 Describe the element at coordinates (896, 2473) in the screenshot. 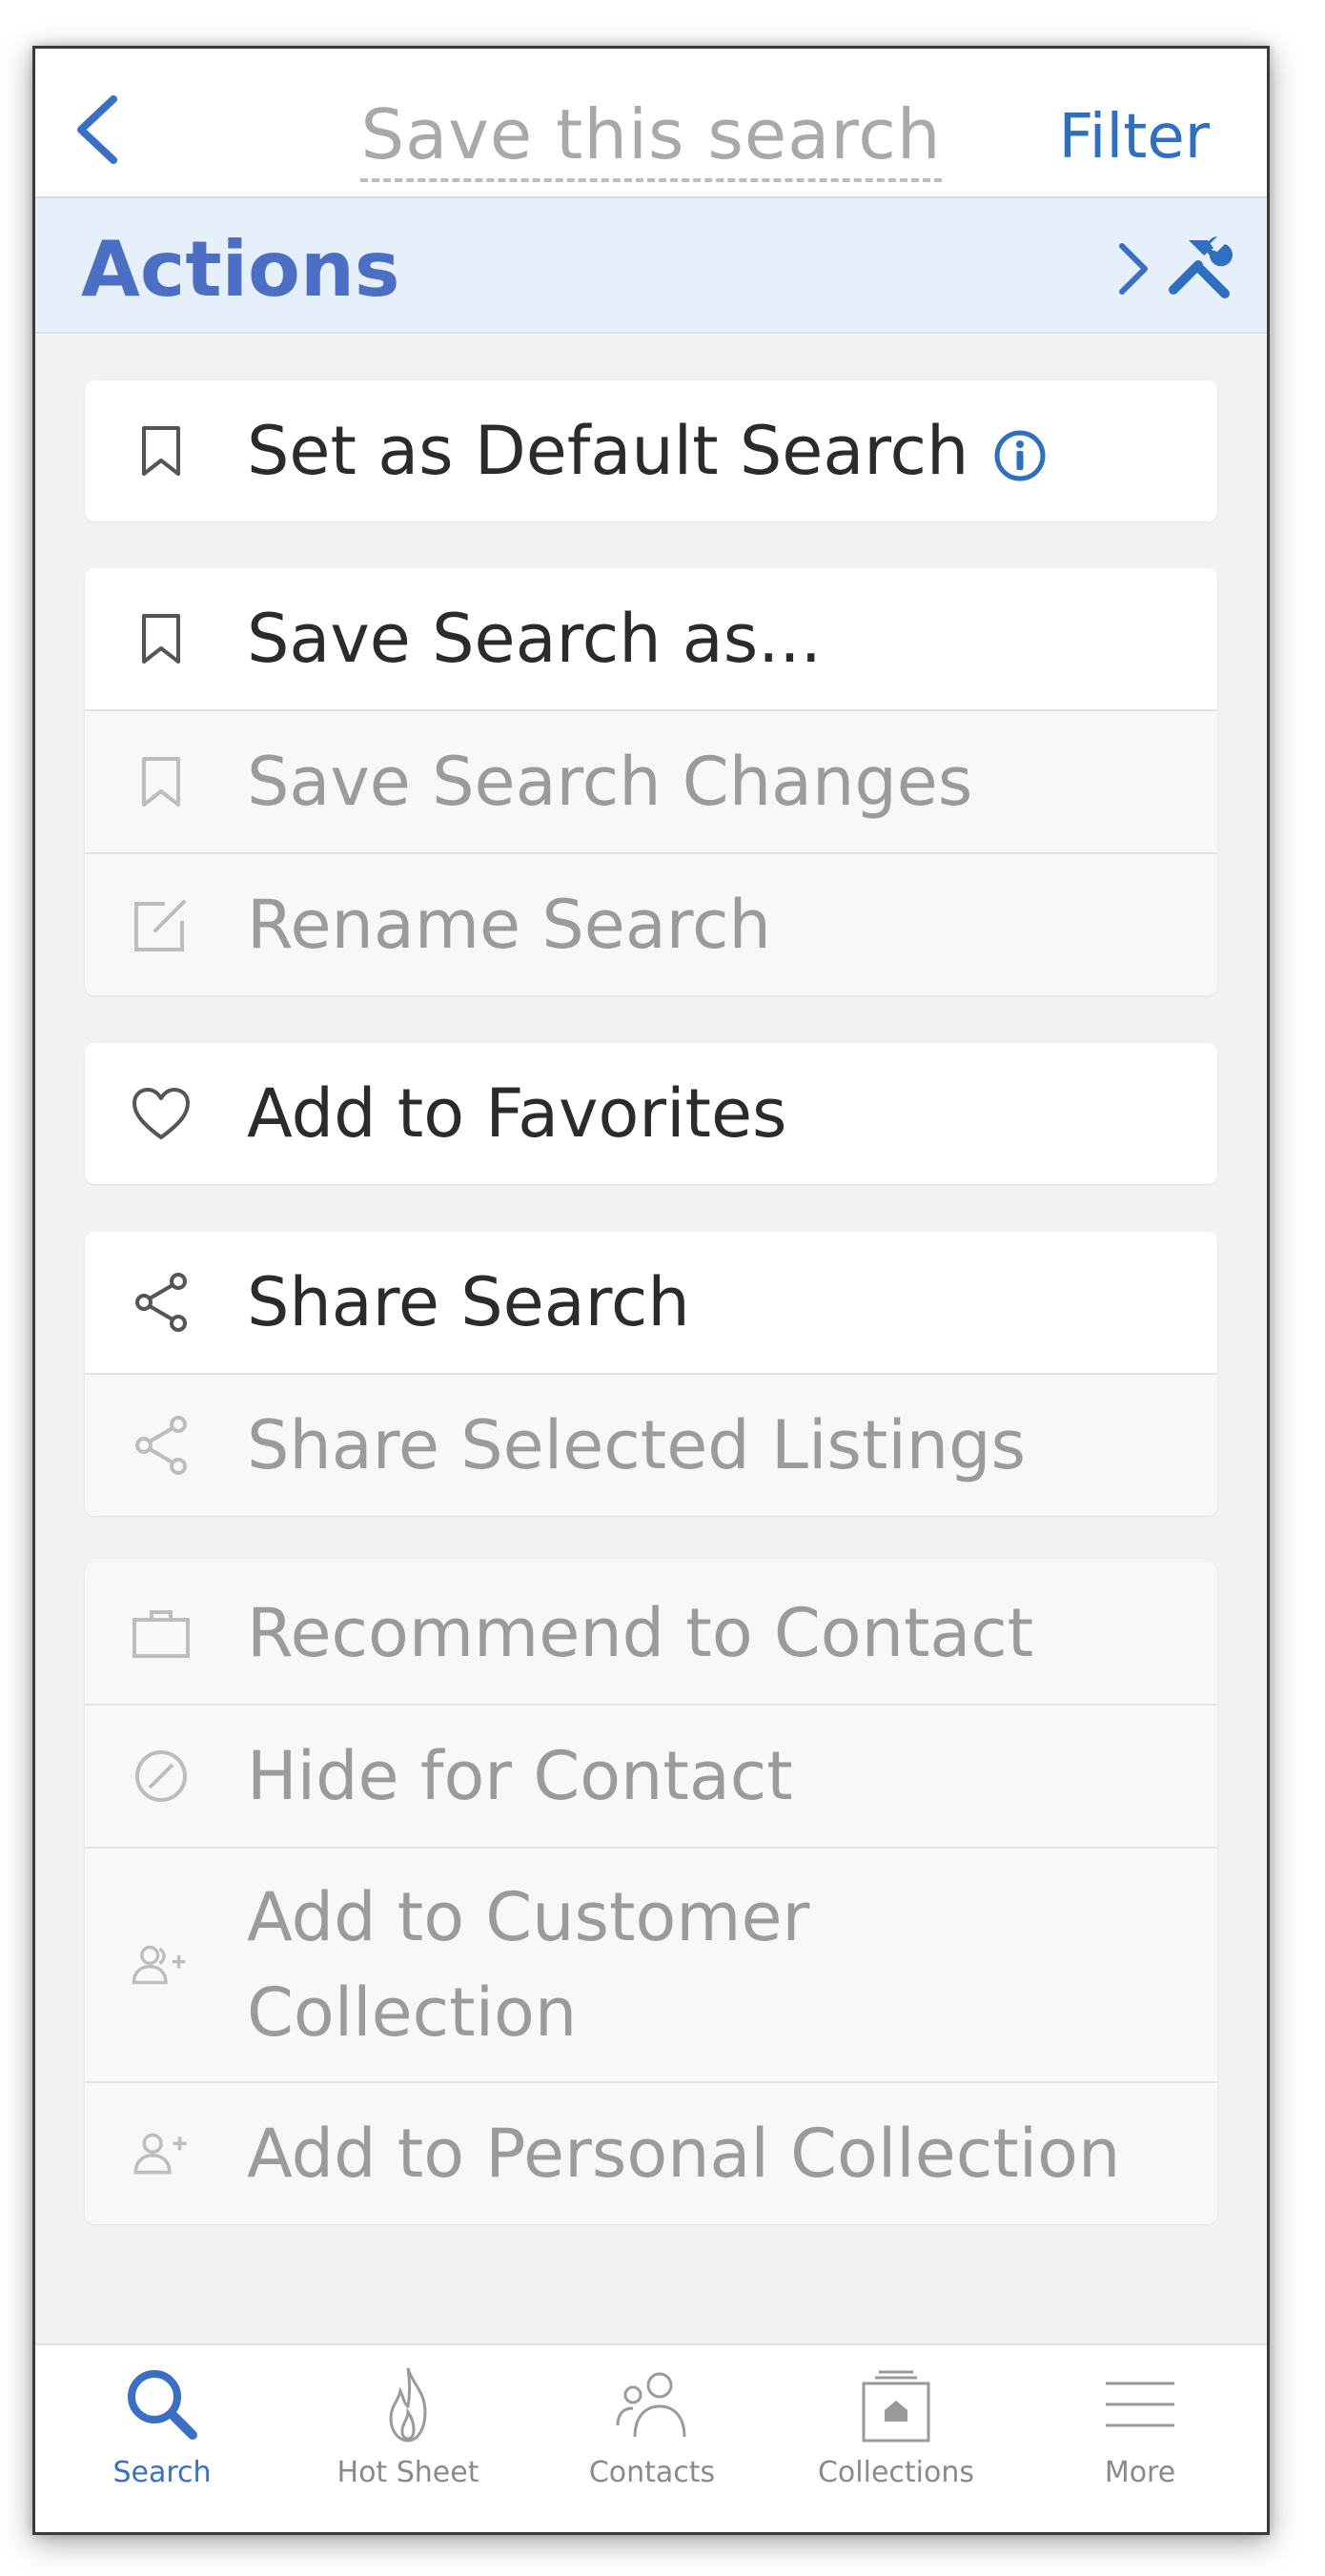

I see `tab-collections-label: Collections` at that location.